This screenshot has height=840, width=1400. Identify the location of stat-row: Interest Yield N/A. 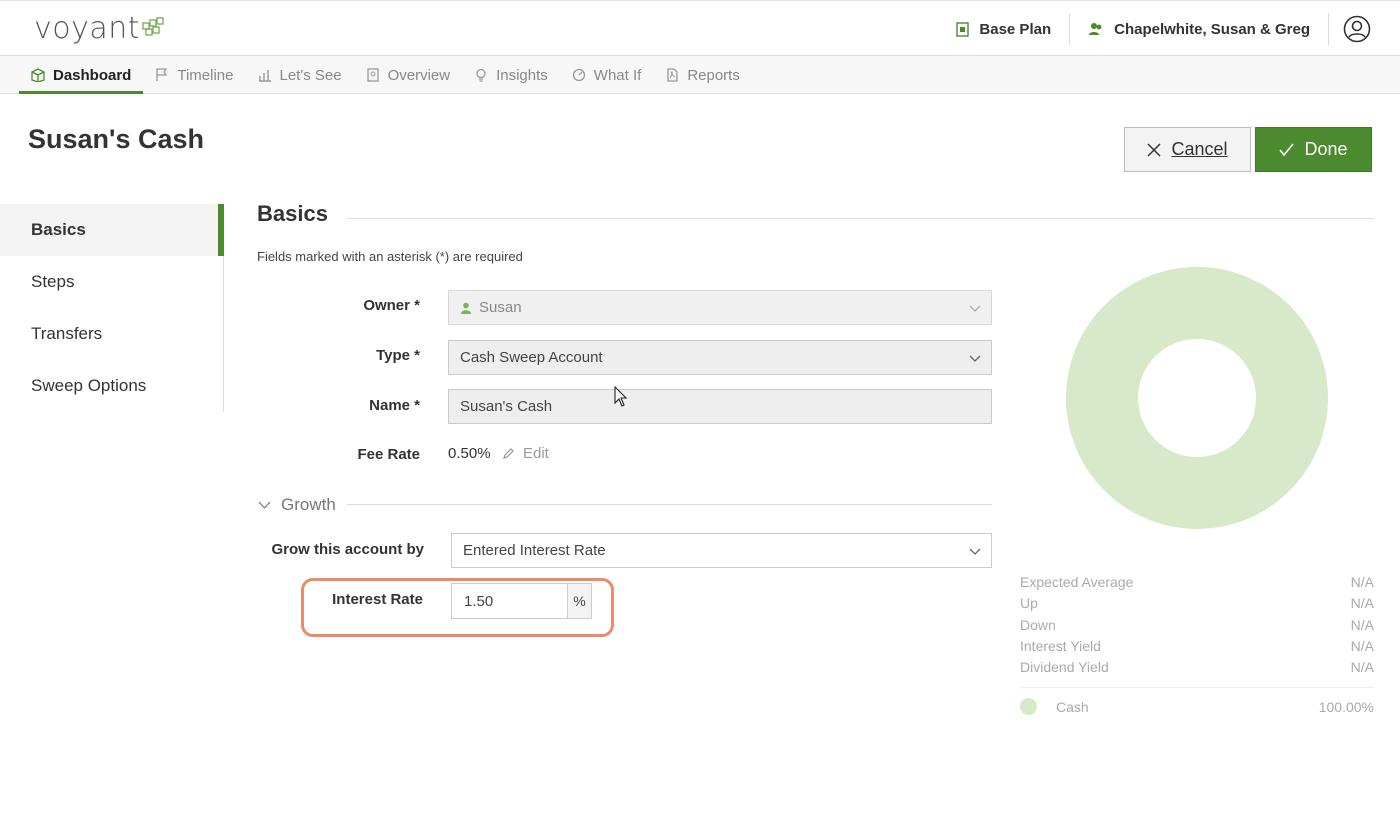
(1197, 648).